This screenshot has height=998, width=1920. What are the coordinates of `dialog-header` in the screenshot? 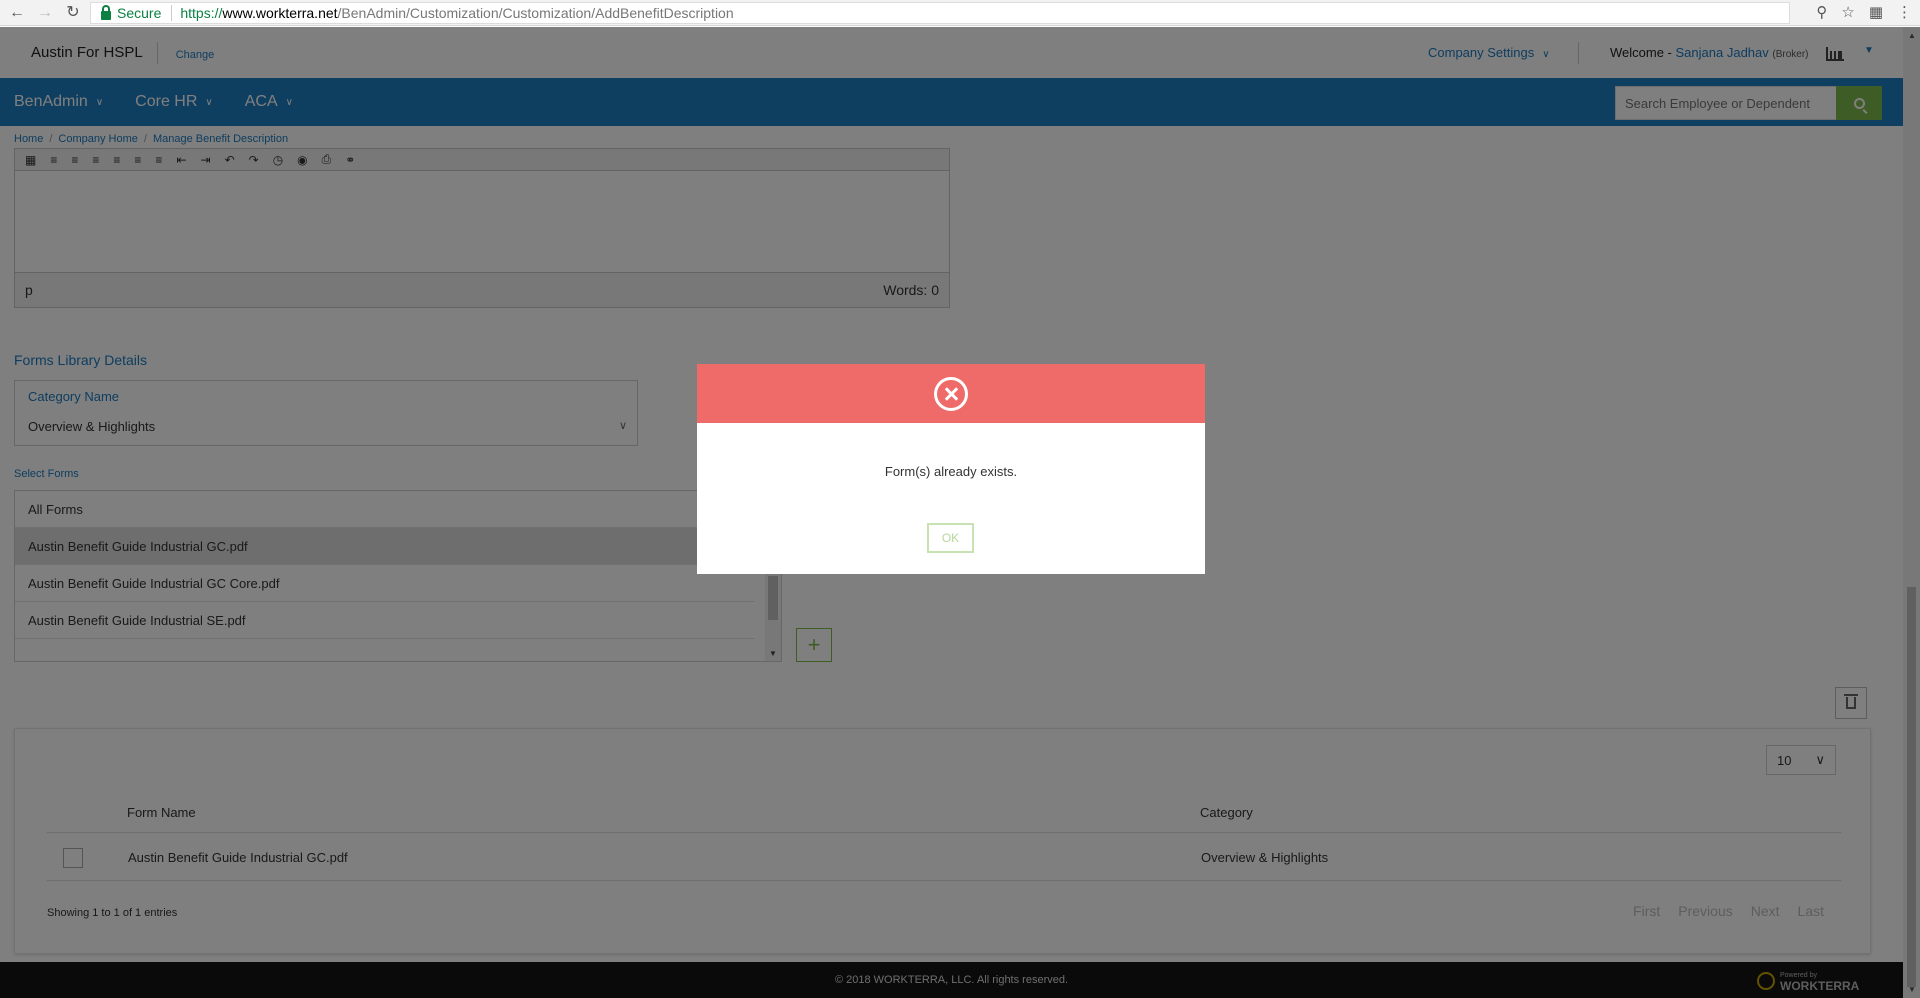 It's located at (951, 393).